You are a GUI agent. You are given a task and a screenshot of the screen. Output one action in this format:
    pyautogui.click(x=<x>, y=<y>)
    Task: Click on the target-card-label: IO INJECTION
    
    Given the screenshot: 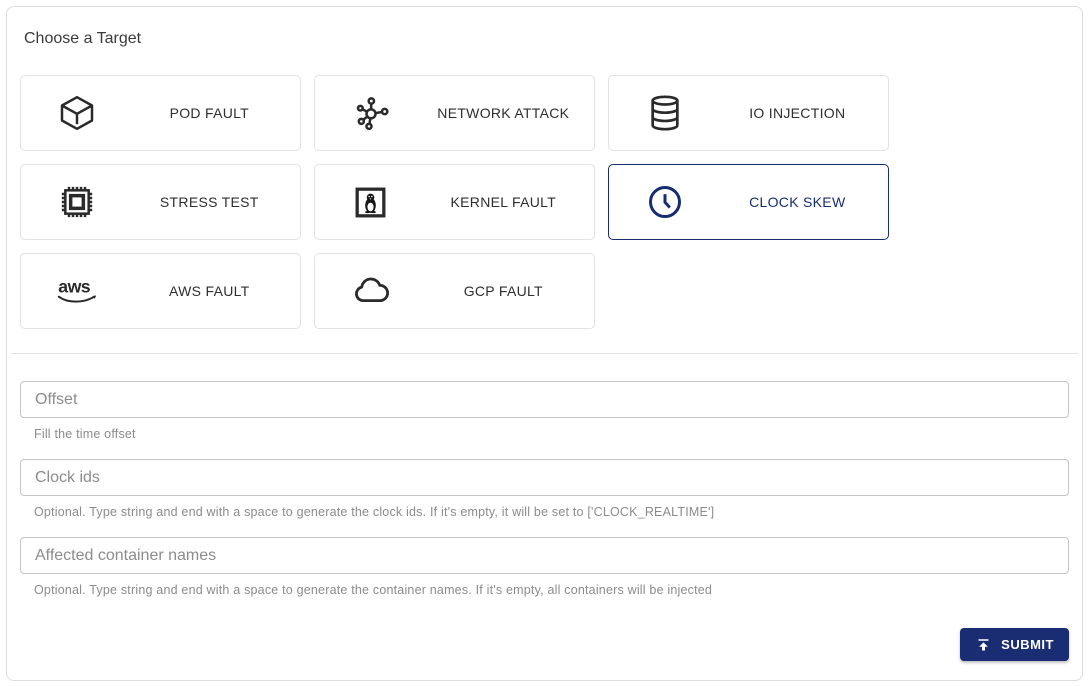 What is the action you would take?
    pyautogui.click(x=797, y=113)
    